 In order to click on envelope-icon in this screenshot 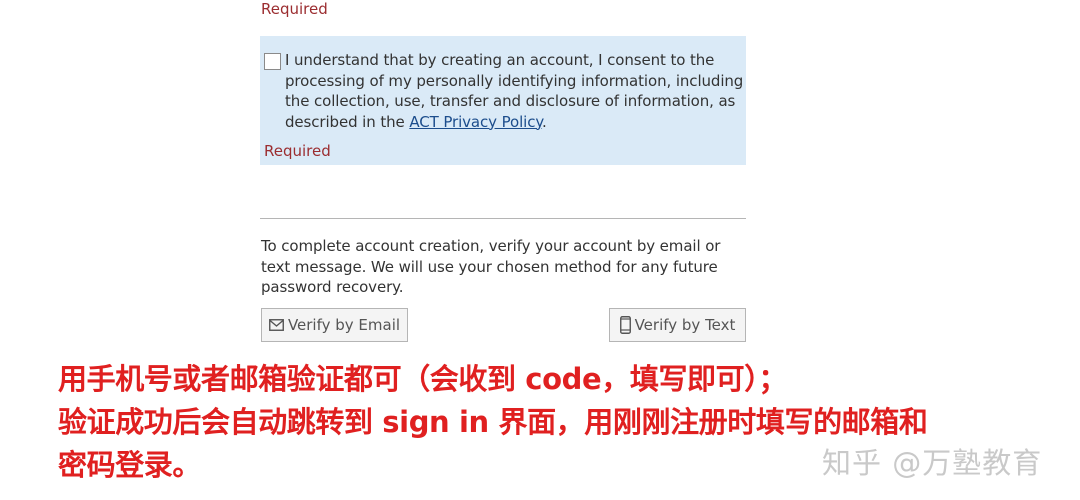, I will do `click(276, 325)`.